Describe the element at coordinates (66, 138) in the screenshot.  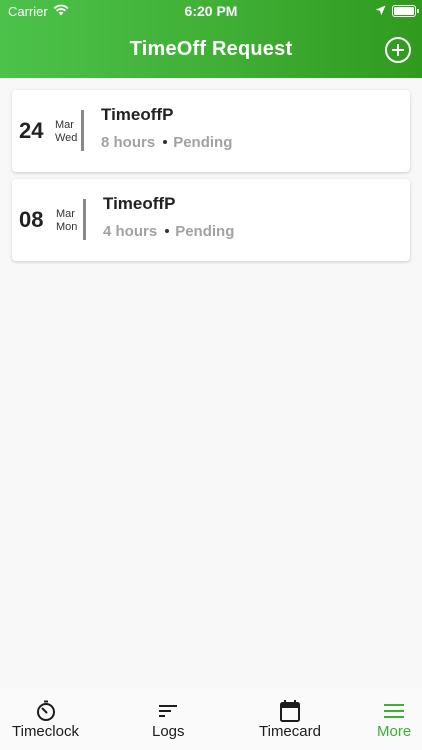
I see `request-weekday: Wed` at that location.